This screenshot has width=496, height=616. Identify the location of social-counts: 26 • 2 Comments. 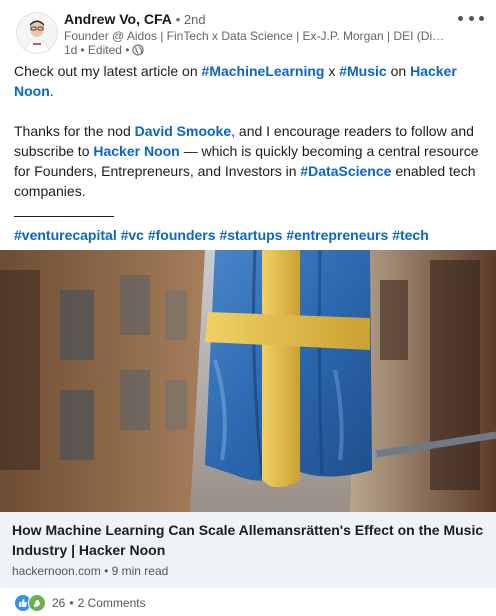
(80, 603).